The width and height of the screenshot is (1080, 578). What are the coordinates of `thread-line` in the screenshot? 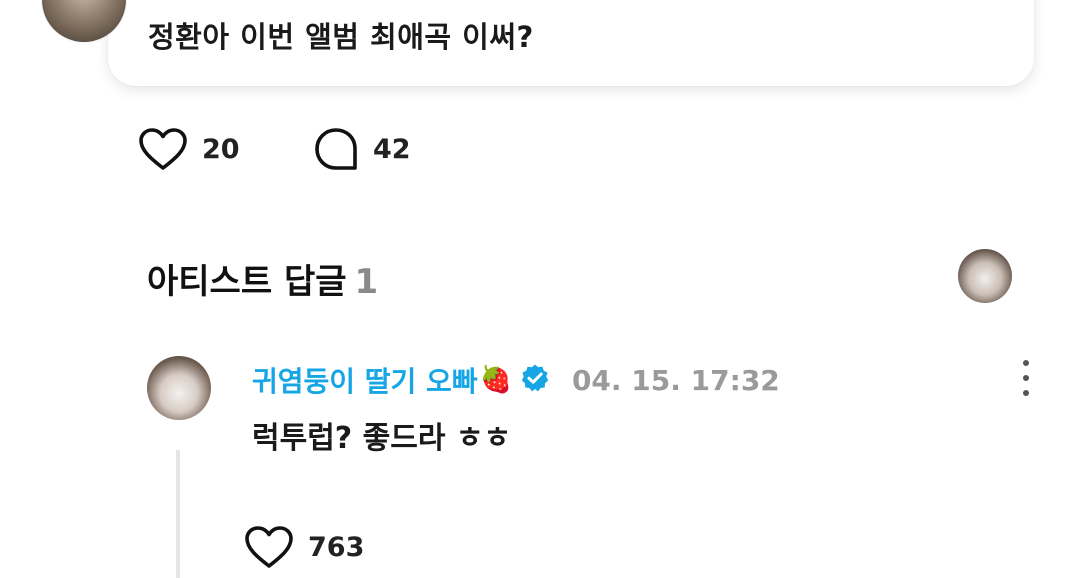 It's located at (178, 514).